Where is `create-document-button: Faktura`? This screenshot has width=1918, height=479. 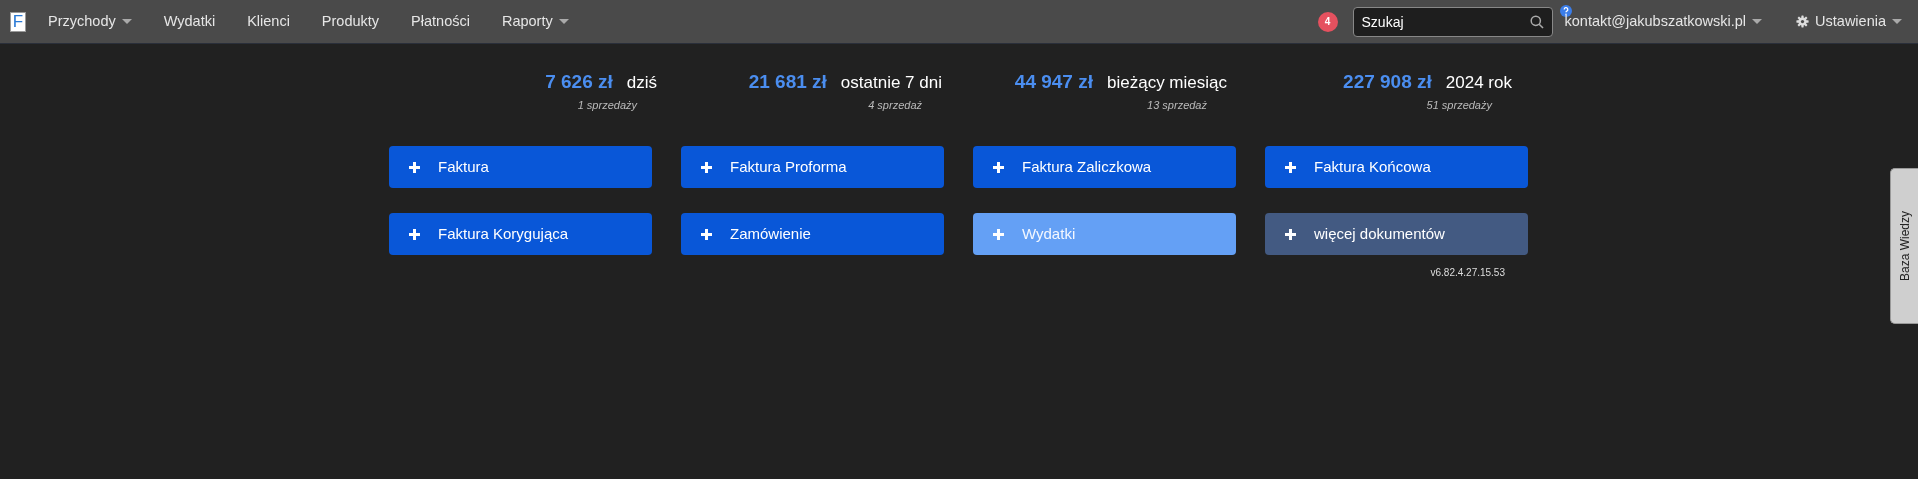 create-document-button: Faktura is located at coordinates (520, 167).